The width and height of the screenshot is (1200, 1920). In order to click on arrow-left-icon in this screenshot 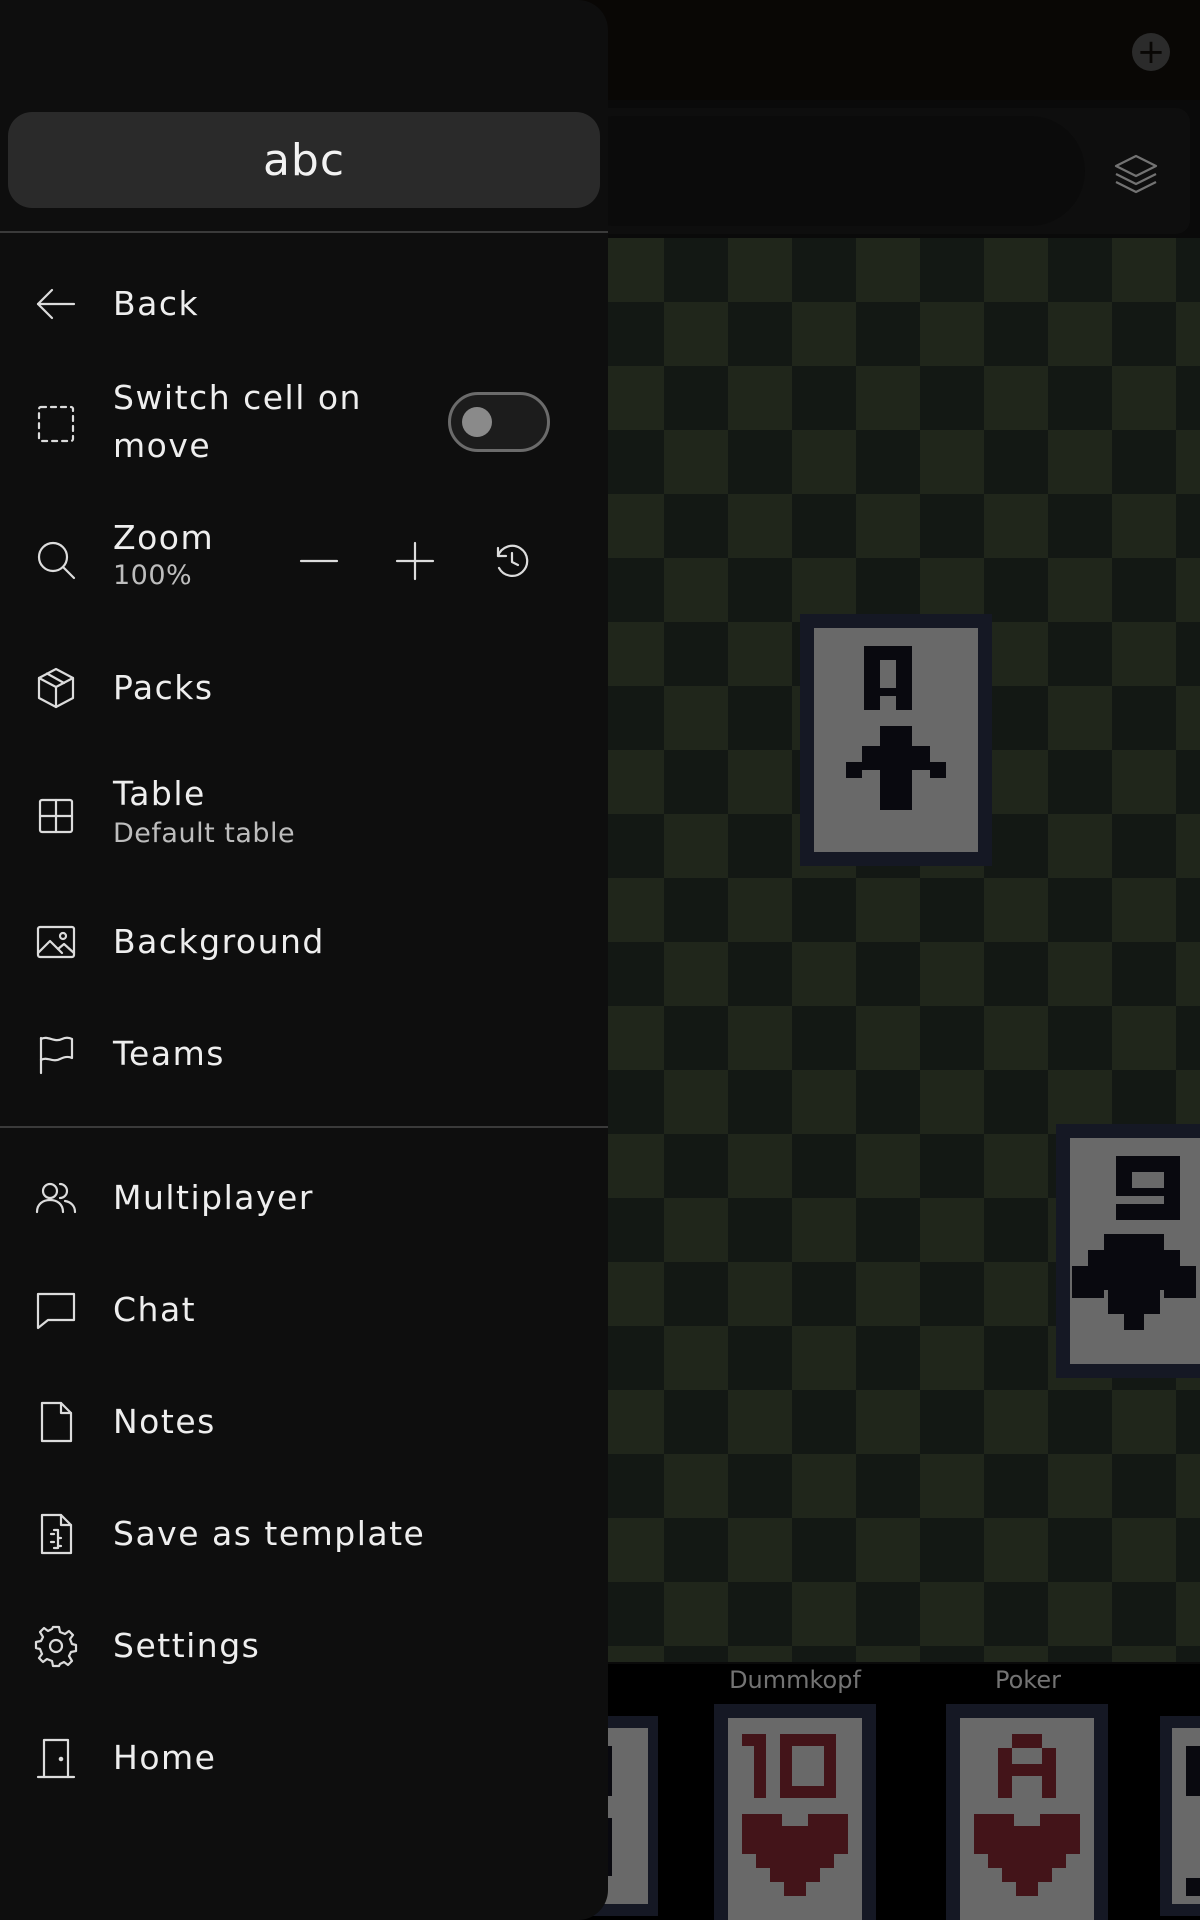, I will do `click(56, 304)`.